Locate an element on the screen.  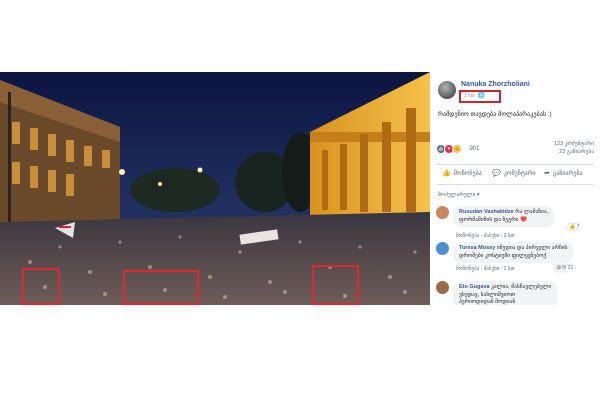
comment-text-line-2: ვხედავ, სახლიშვიოთ is located at coordinates (487, 294).